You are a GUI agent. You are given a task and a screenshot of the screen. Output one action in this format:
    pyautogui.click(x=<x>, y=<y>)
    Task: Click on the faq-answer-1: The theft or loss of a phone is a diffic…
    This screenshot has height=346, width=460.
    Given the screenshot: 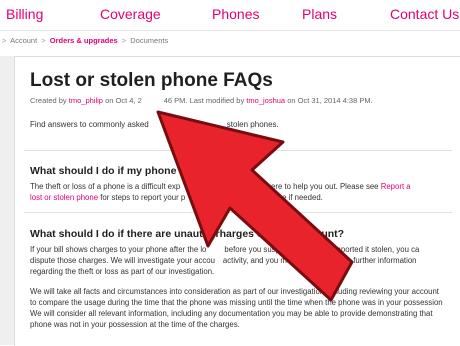 What is the action you would take?
    pyautogui.click(x=243, y=192)
    